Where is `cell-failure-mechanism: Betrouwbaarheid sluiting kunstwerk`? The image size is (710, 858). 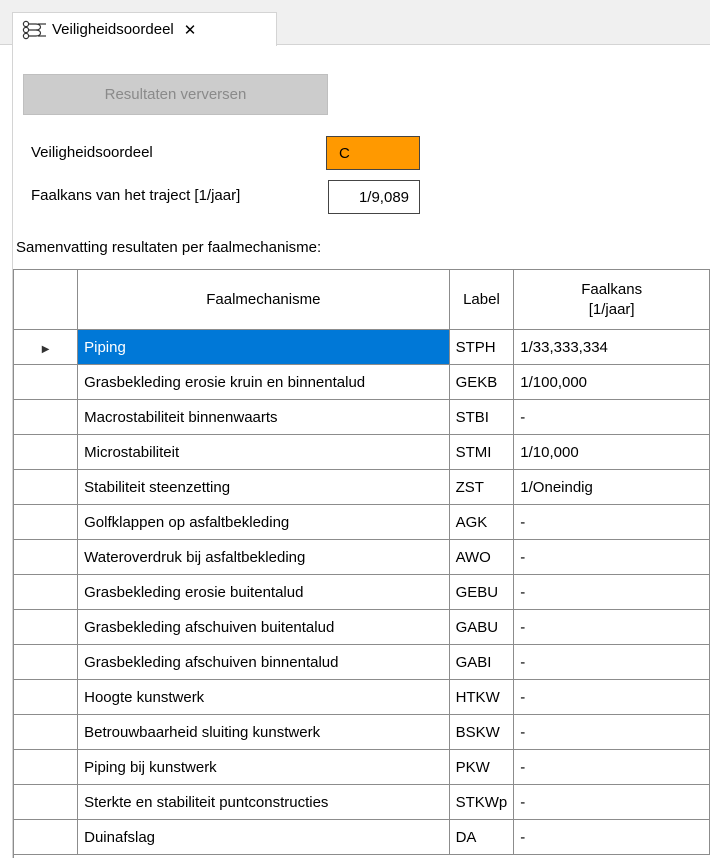
cell-failure-mechanism: Betrouwbaarheid sluiting kunstwerk is located at coordinates (263, 732).